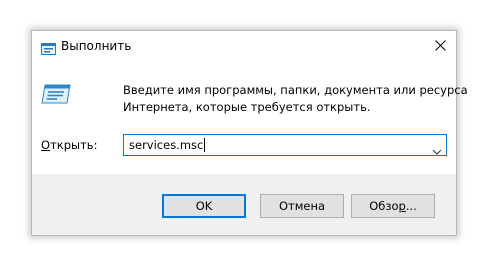 This screenshot has height=268, width=489. Describe the element at coordinates (437, 148) in the screenshot. I see `dropdown-button` at that location.